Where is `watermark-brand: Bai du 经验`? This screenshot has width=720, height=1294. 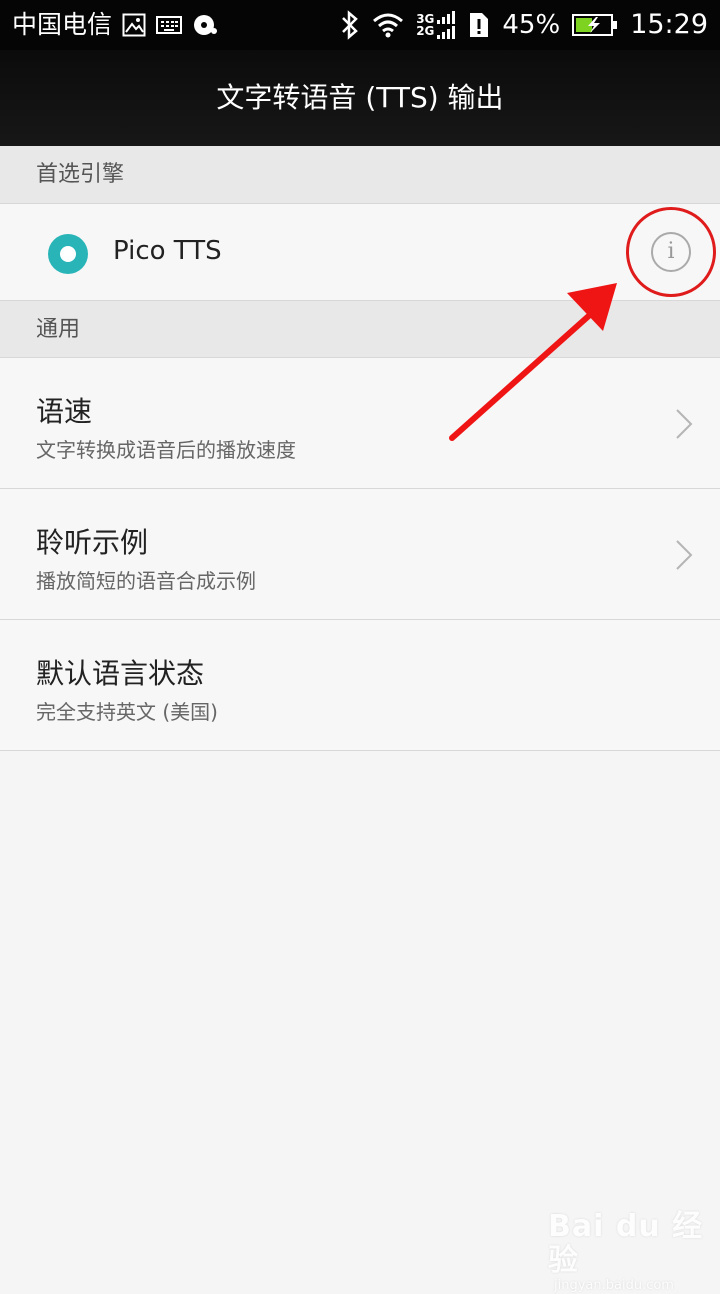 watermark-brand: Bai du 经验 is located at coordinates (626, 1243).